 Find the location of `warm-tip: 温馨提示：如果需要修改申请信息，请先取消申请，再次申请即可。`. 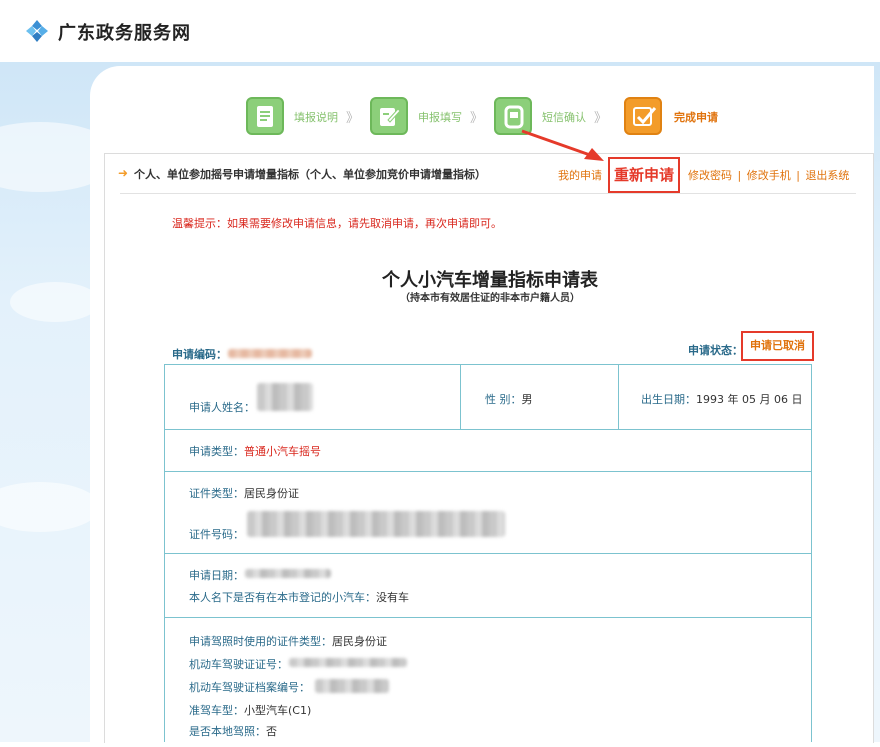

warm-tip: 温馨提示：如果需要修改申请信息，请先取消申请，再次申请即可。 is located at coordinates (337, 223).